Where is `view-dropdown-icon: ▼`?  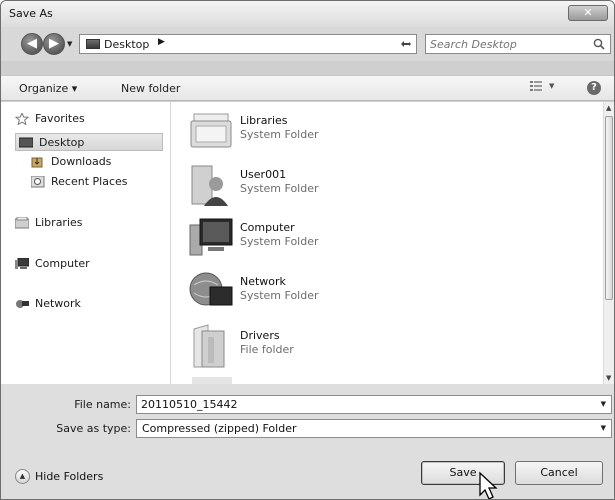
view-dropdown-icon: ▼ is located at coordinates (552, 86).